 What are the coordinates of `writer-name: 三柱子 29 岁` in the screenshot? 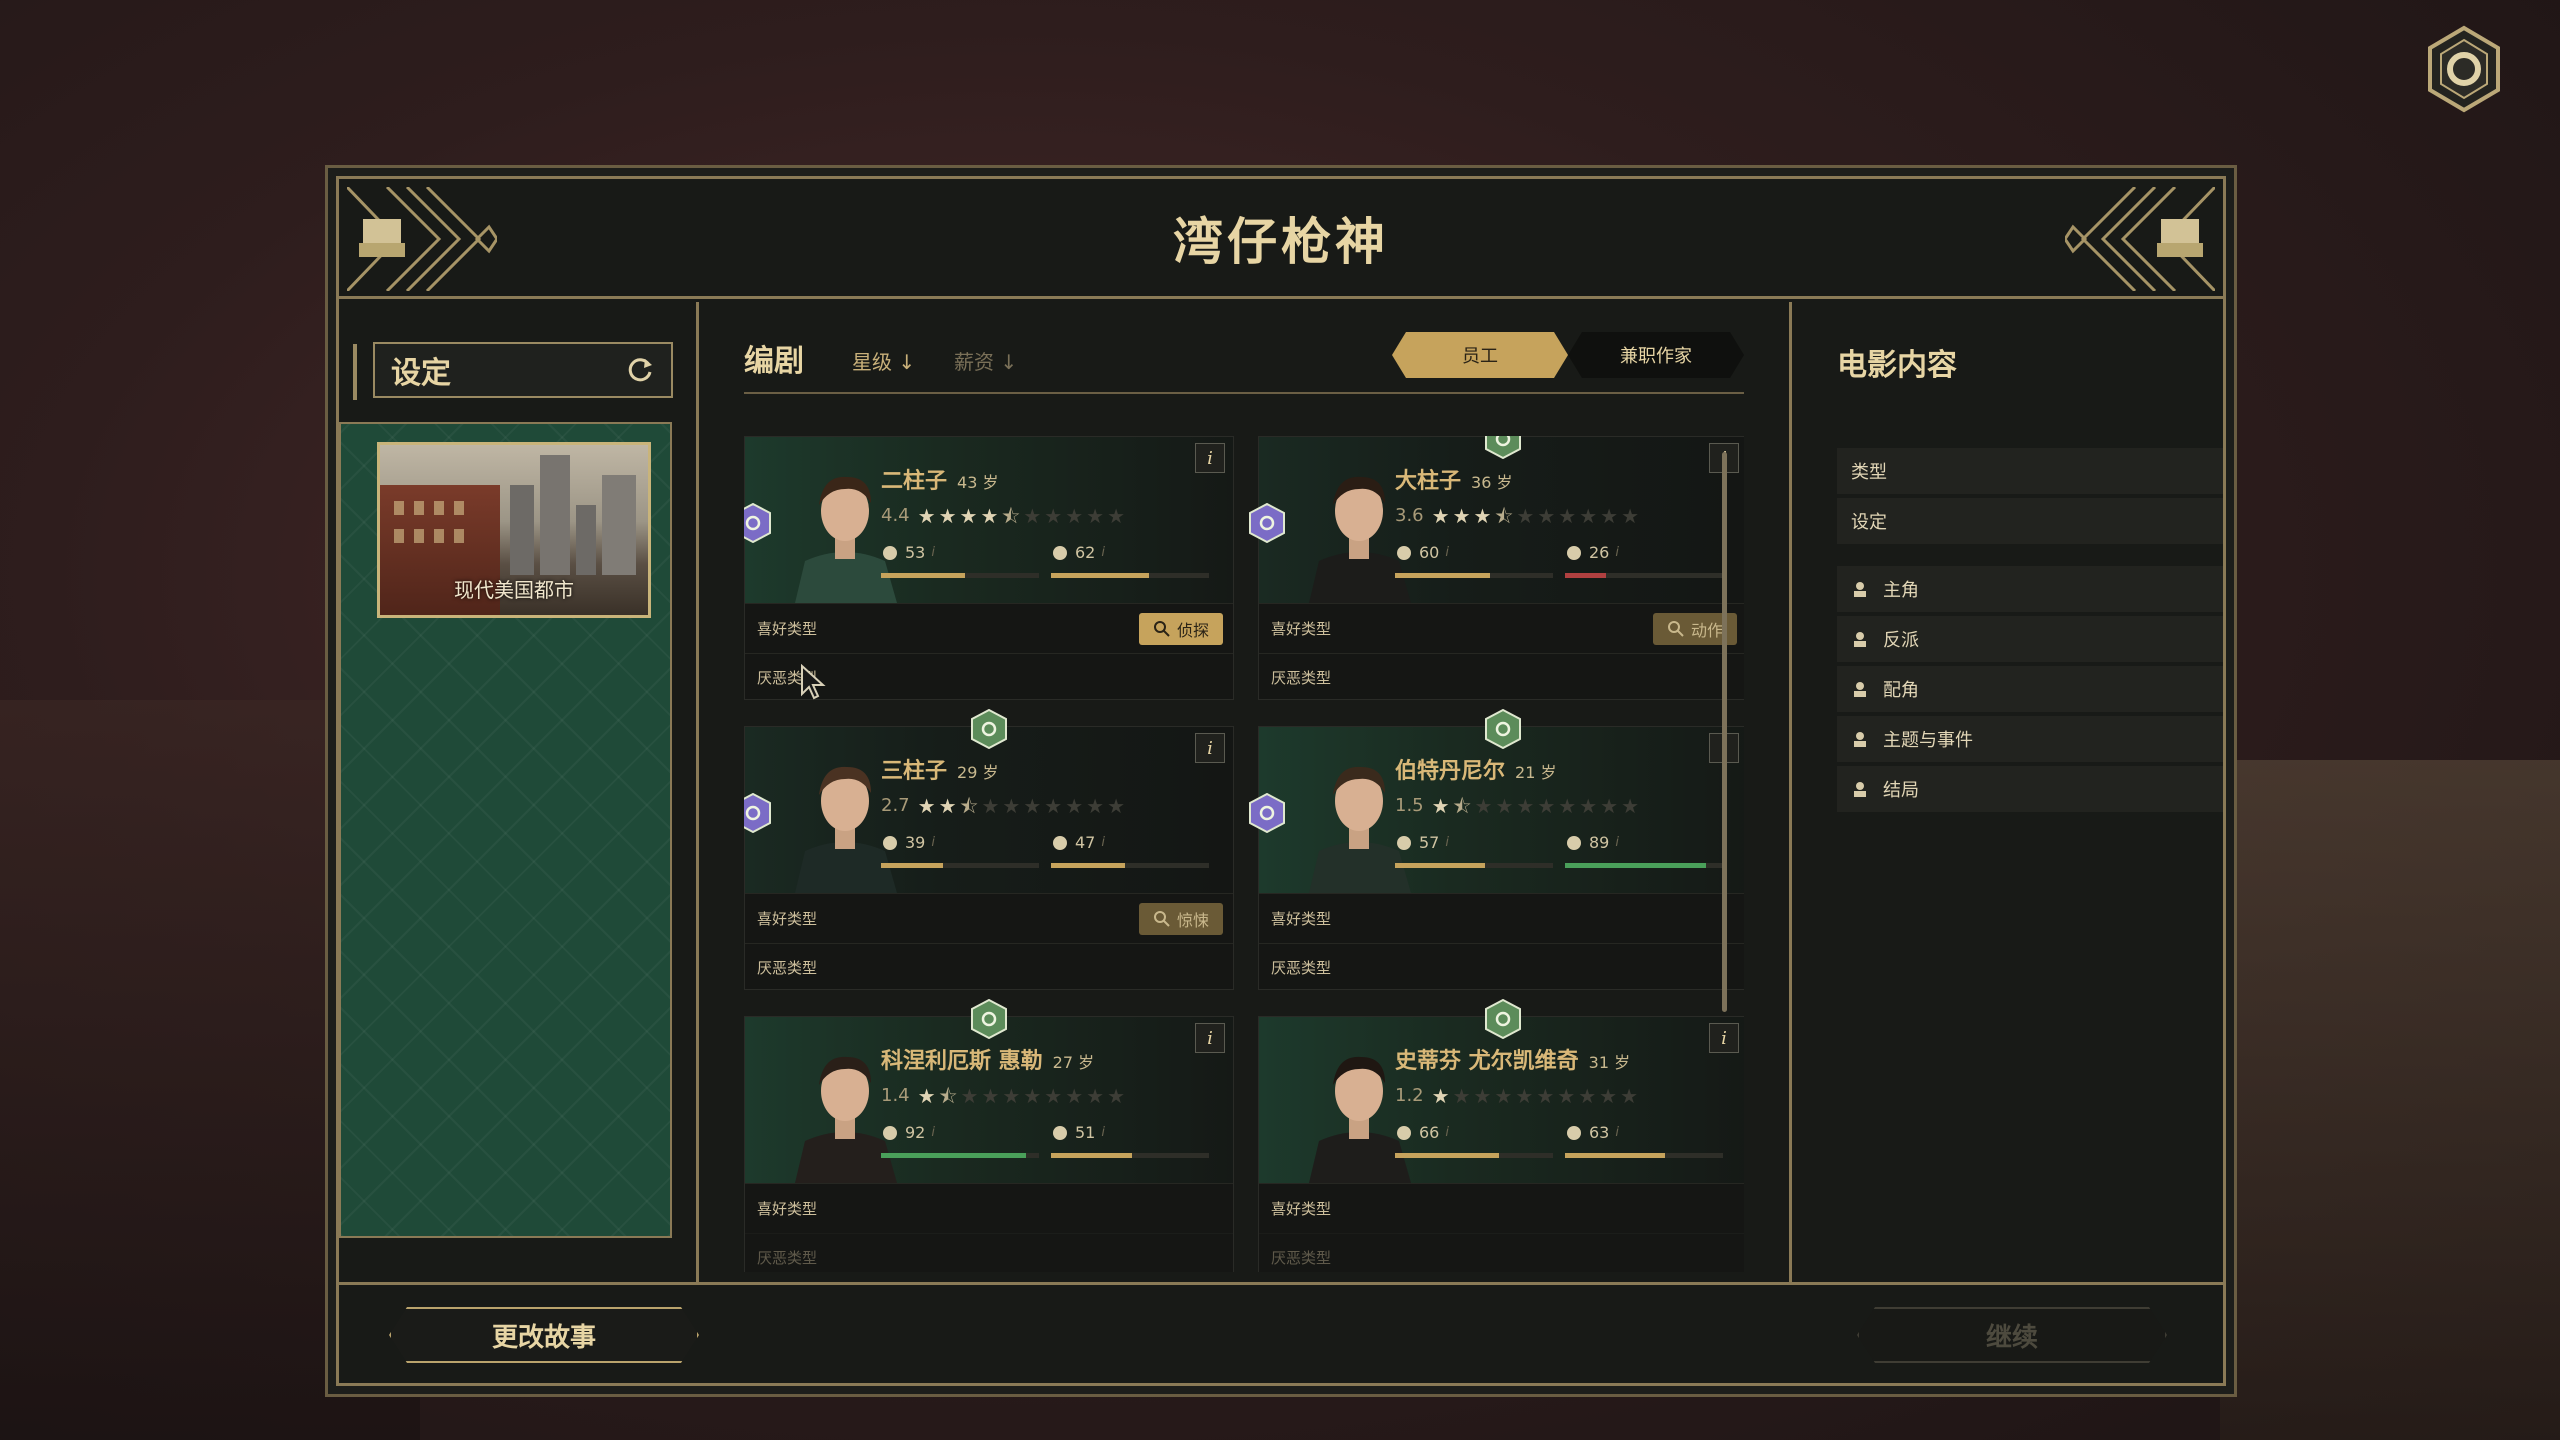 It's located at (939, 769).